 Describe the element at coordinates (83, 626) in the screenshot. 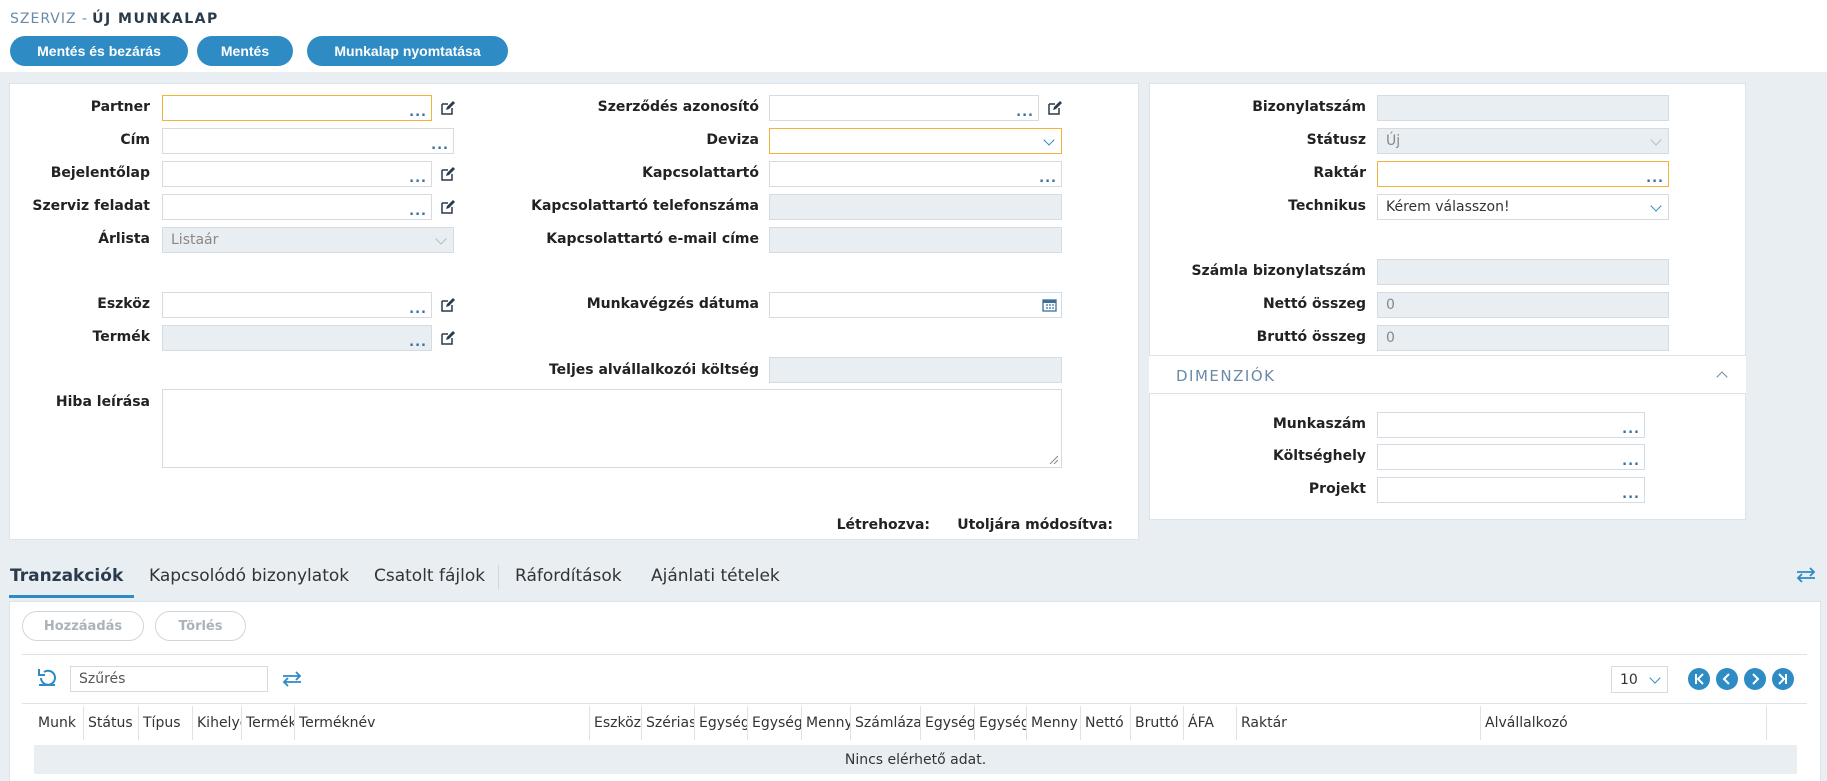

I see `add-button: Hozzáadás` at that location.